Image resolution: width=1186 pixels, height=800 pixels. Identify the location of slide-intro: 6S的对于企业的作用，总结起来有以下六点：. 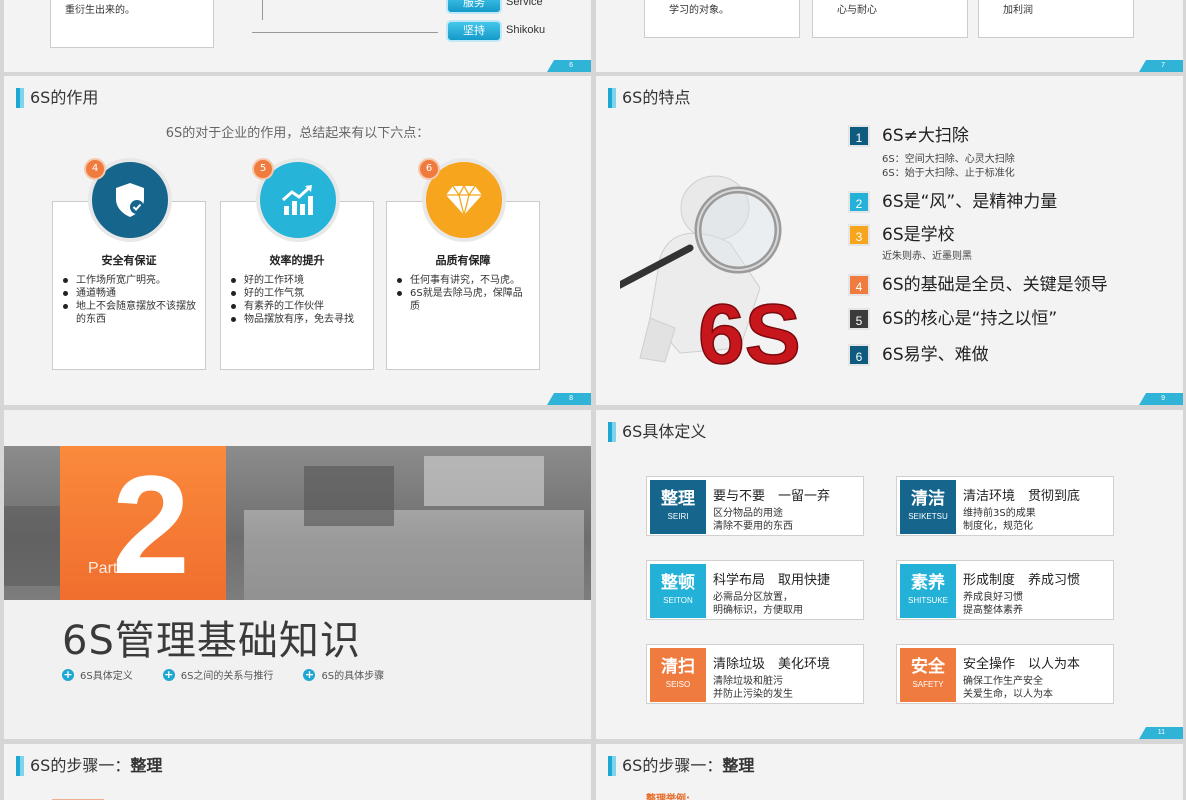
(297, 133).